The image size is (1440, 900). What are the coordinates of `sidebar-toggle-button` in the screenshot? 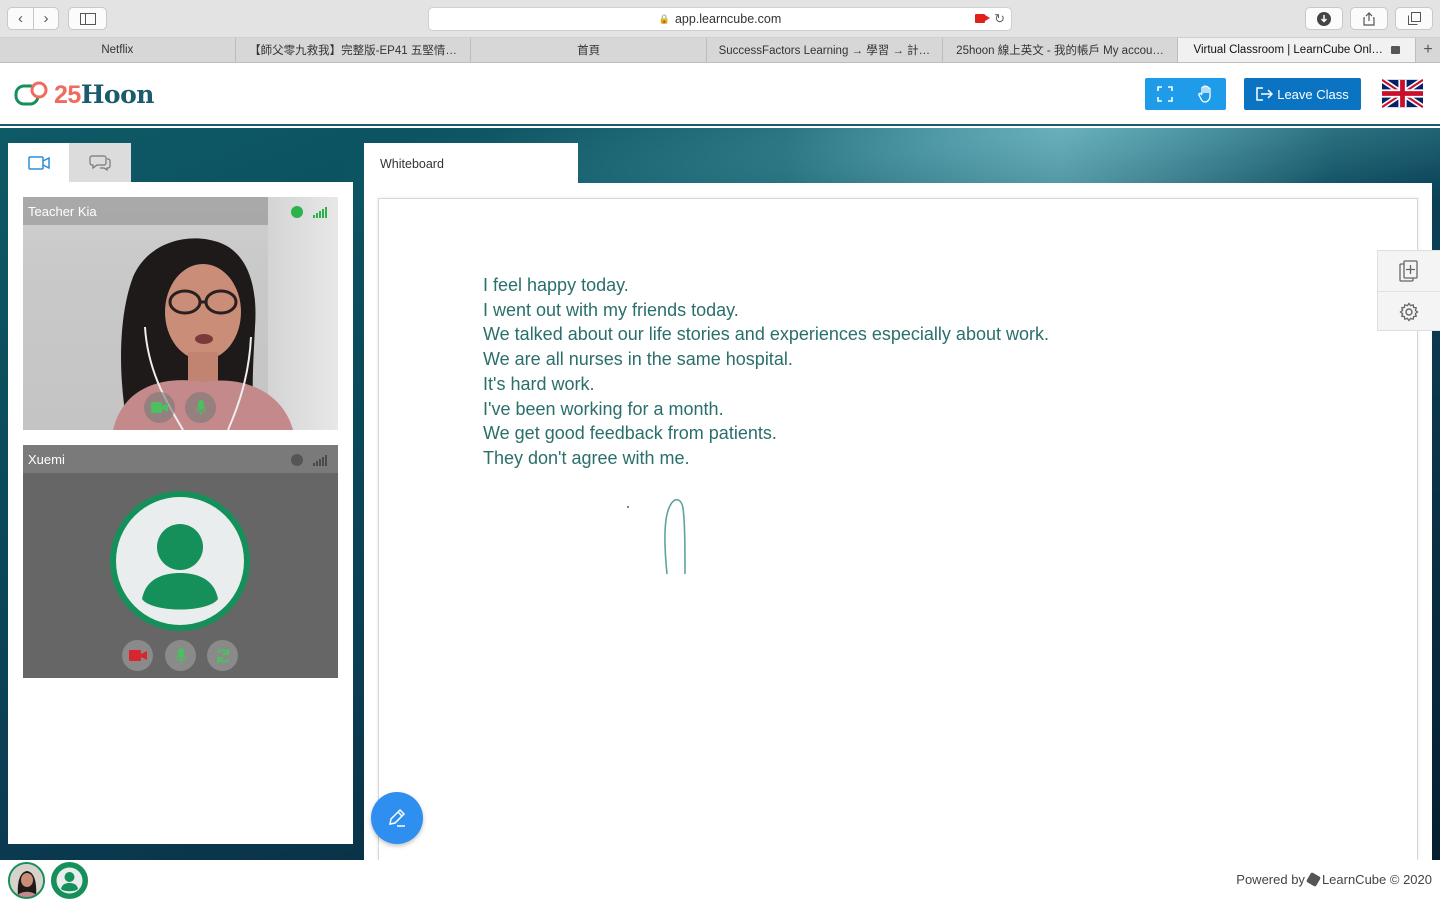 It's located at (87, 18).